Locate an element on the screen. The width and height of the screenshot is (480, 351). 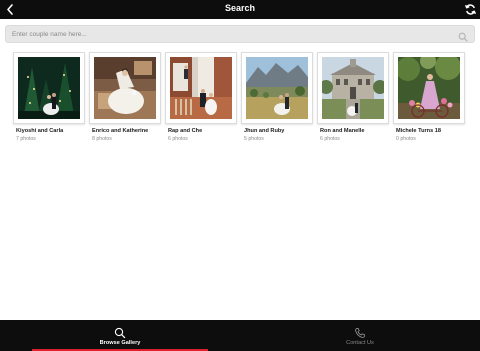
gallery-name: Jhun and Ruby is located at coordinates (264, 131).